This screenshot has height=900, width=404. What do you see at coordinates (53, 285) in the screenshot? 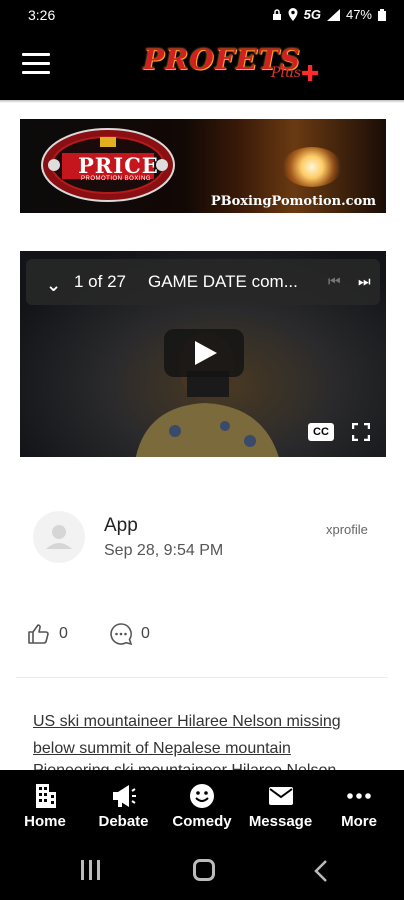
I see `chevron-down-icon: ⌄` at bounding box center [53, 285].